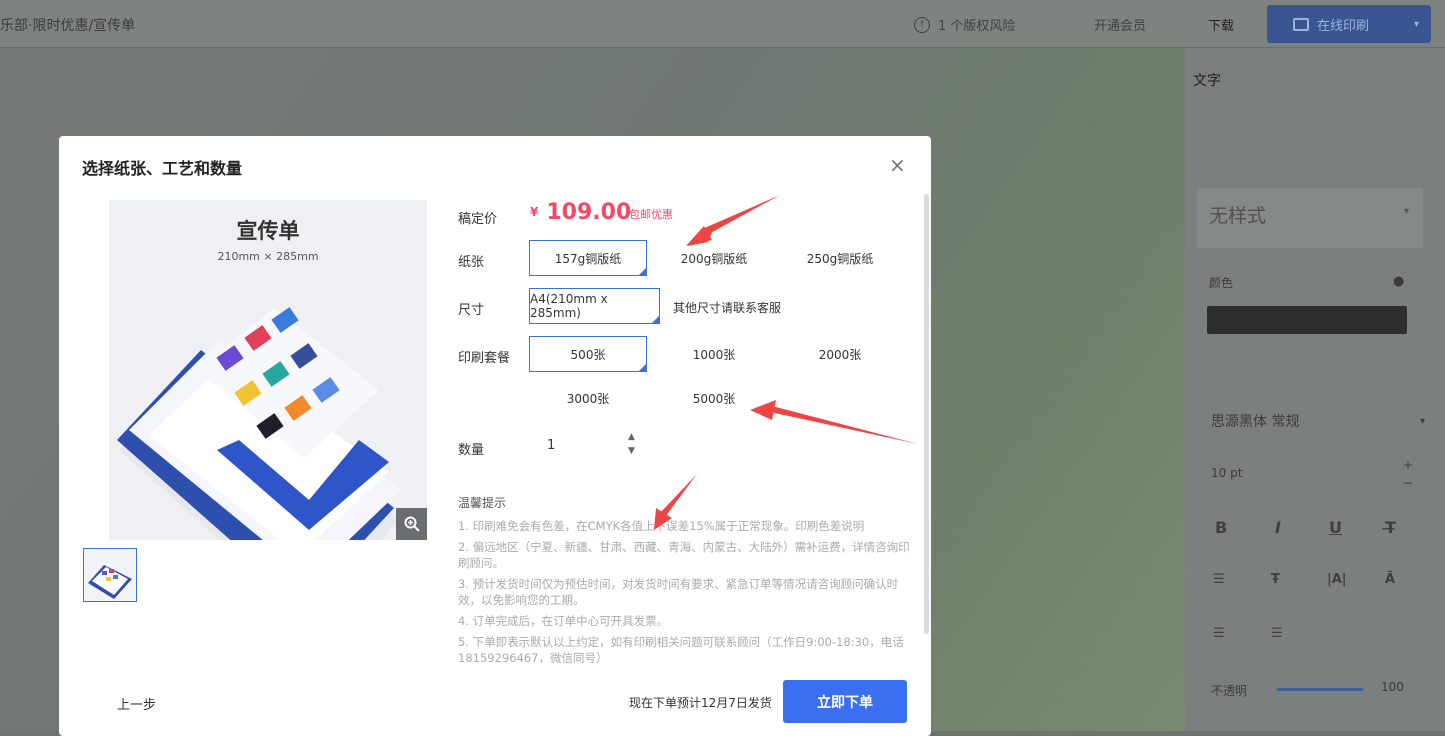 This screenshot has height=736, width=1445. I want to click on letter-spacing-icon: Ŧ, so click(1275, 579).